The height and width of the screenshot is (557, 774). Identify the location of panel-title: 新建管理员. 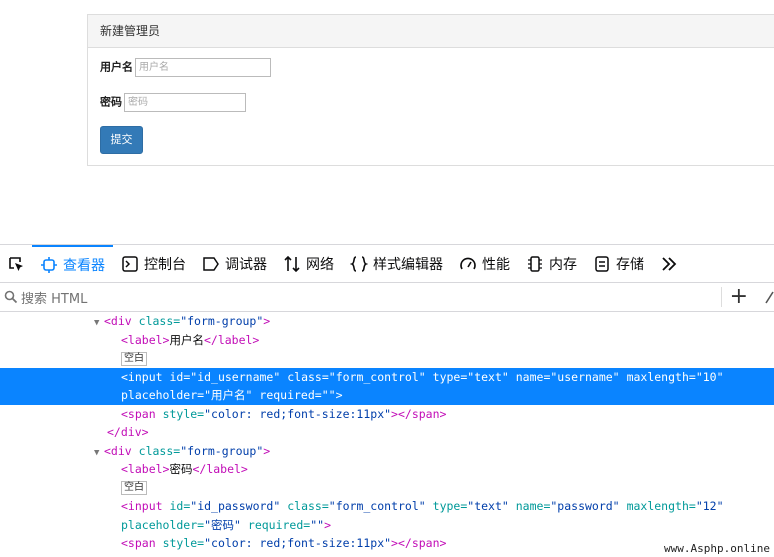
(431, 31).